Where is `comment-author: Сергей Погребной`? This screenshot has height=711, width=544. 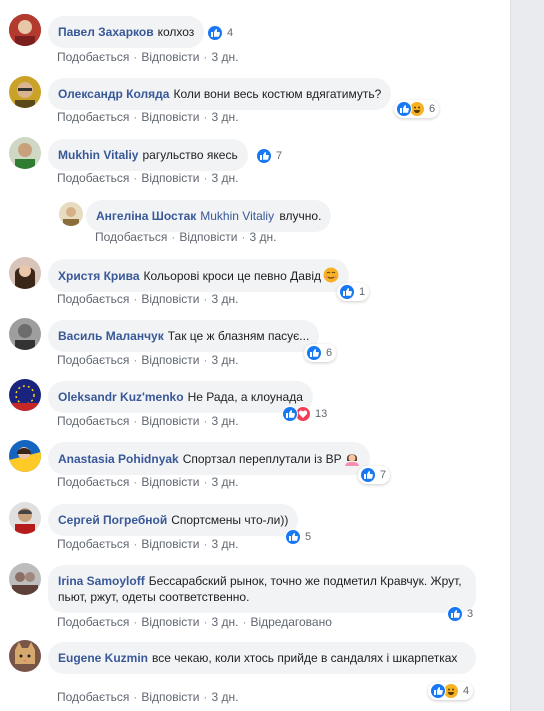 comment-author: Сергей Погребной is located at coordinates (112, 520).